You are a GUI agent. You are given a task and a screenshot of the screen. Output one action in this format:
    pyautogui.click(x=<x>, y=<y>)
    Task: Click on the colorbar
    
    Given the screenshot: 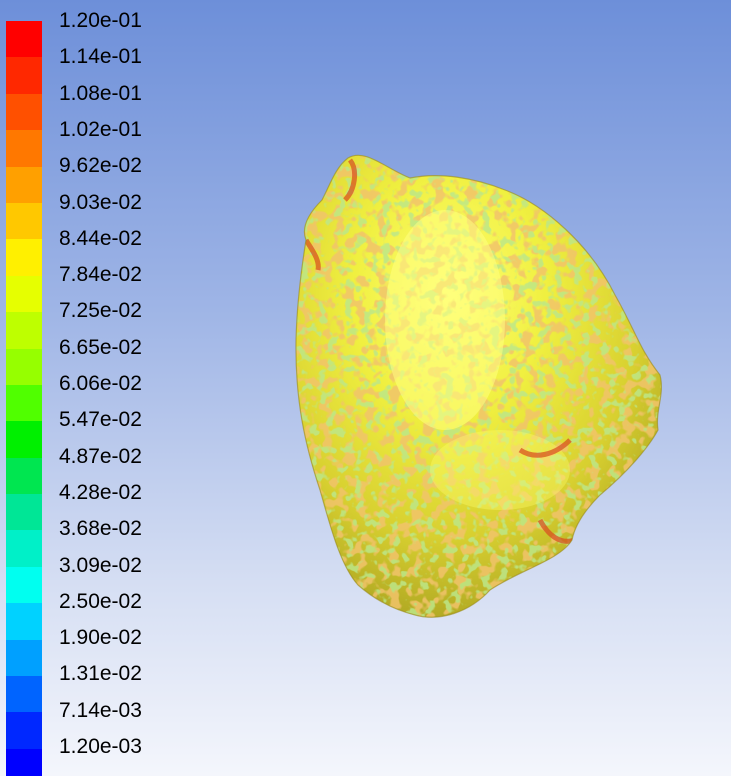 What is the action you would take?
    pyautogui.click(x=24, y=398)
    